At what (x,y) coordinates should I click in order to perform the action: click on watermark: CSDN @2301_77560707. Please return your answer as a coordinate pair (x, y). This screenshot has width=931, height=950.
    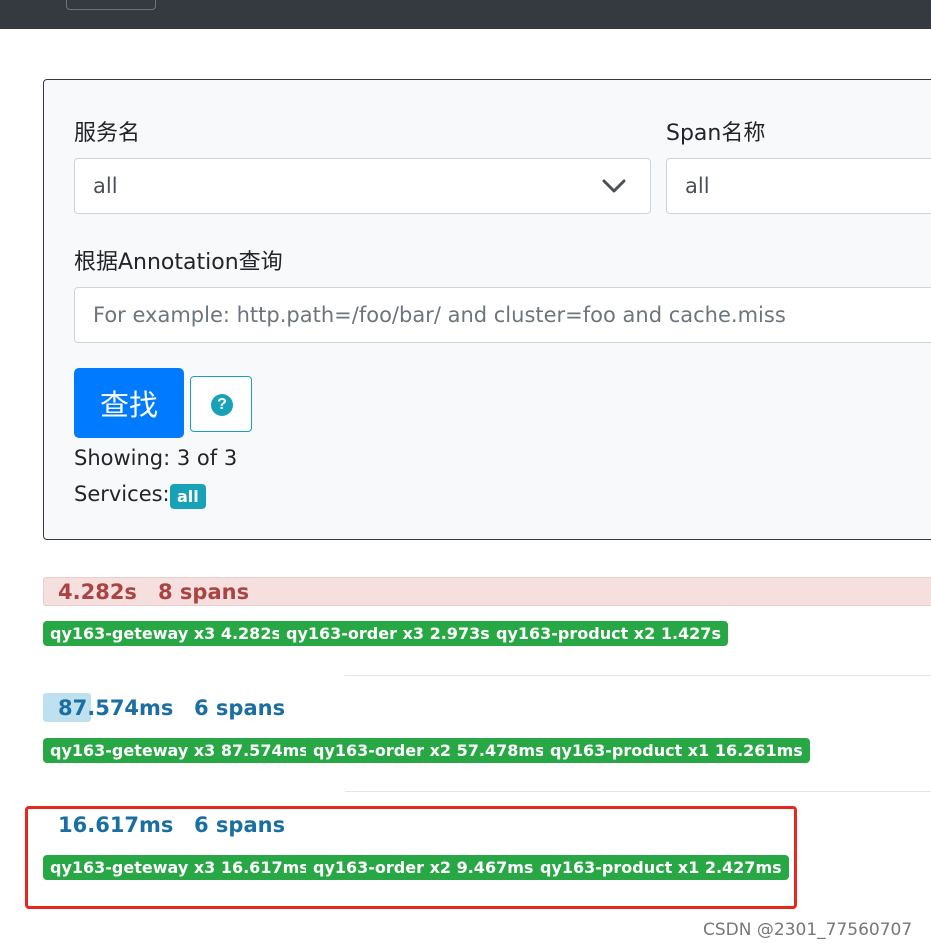
    Looking at the image, I should click on (808, 930).